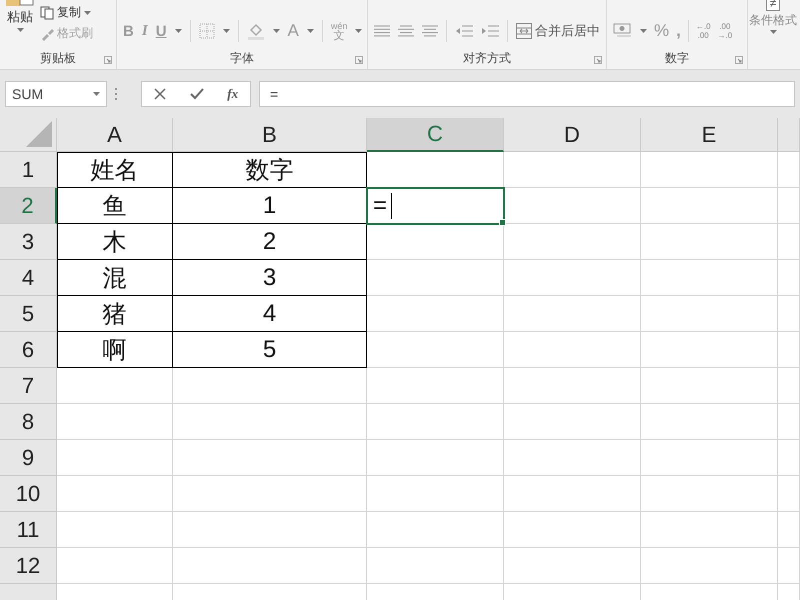 The image size is (800, 600). What do you see at coordinates (28, 350) in the screenshot?
I see `row-header: 6` at bounding box center [28, 350].